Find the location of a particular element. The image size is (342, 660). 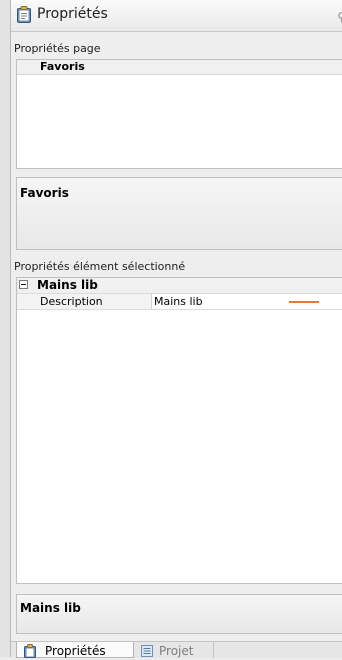

tab-project: Projet is located at coordinates (174, 650).